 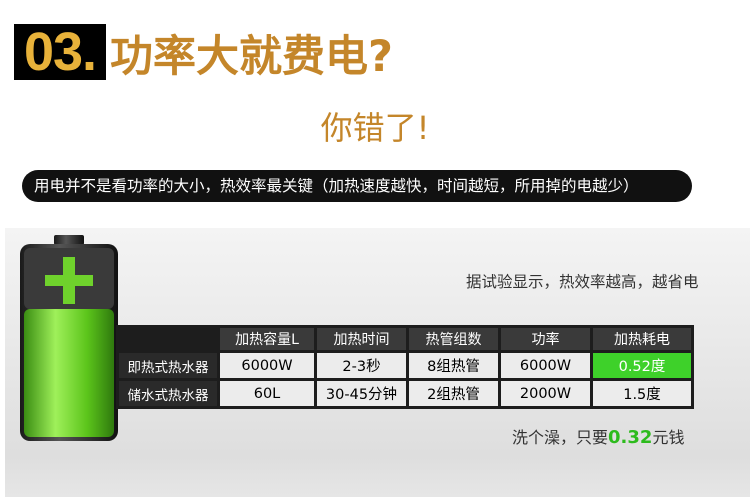 What do you see at coordinates (642, 339) in the screenshot?
I see `table-header: 加热耗电` at bounding box center [642, 339].